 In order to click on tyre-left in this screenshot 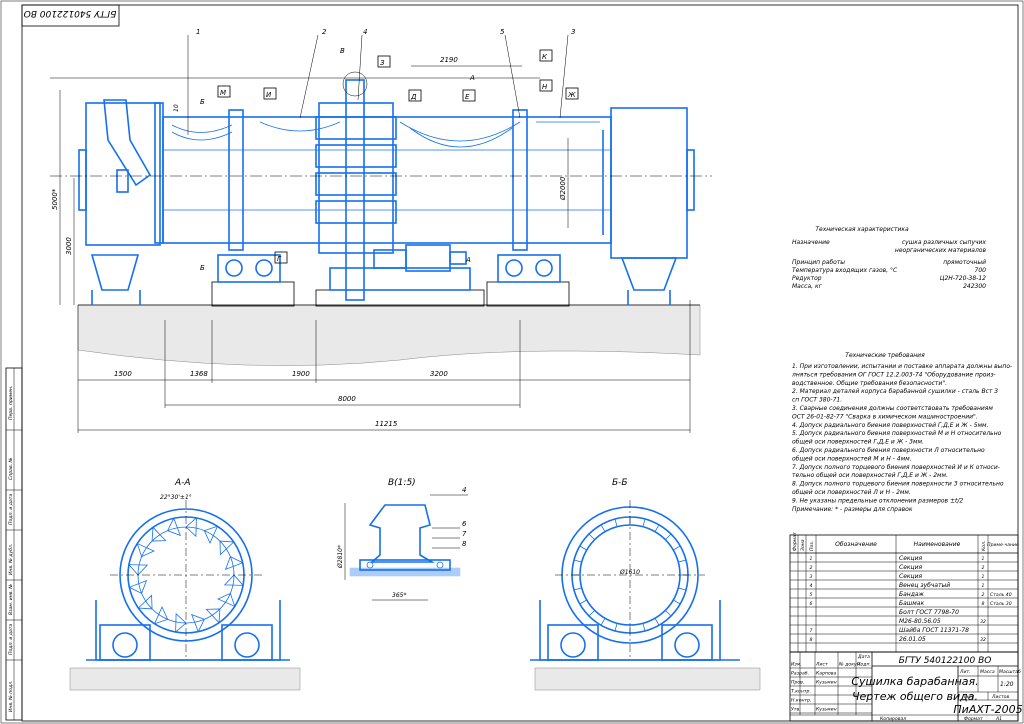, I will do `click(236, 180)`.